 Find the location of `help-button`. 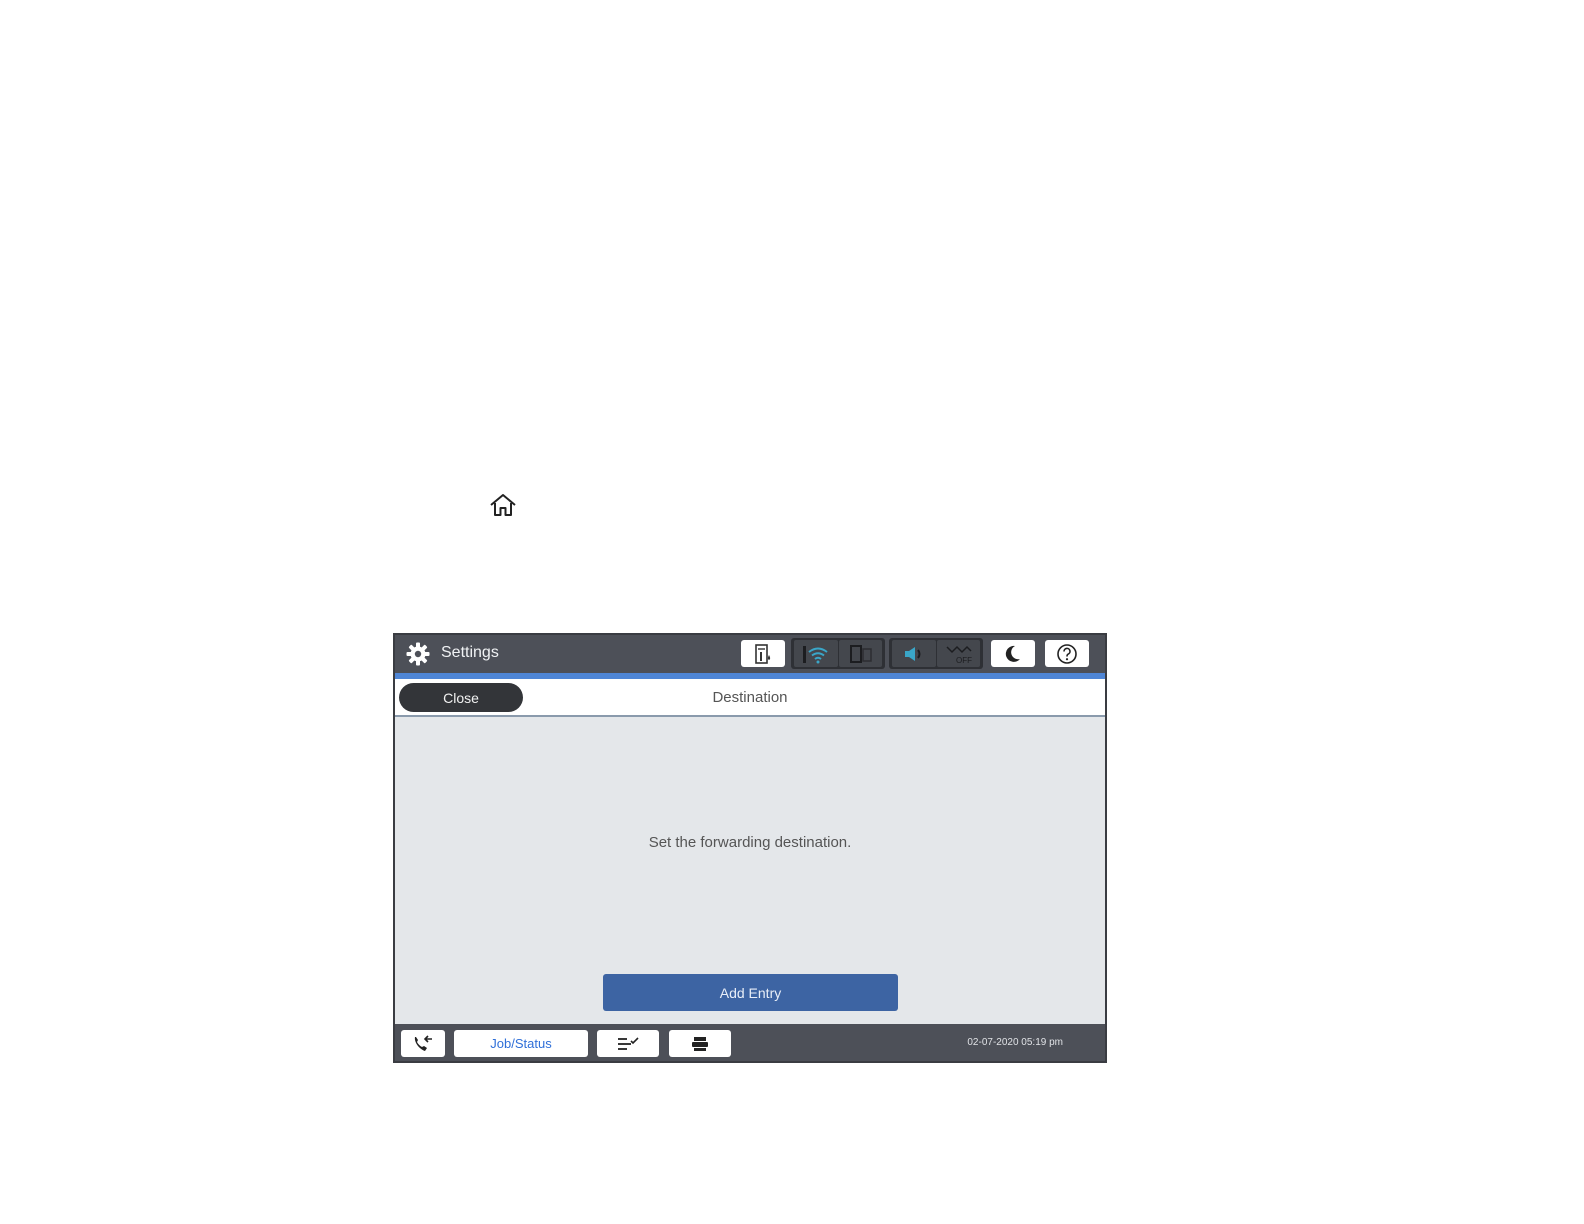

help-button is located at coordinates (1067, 653).